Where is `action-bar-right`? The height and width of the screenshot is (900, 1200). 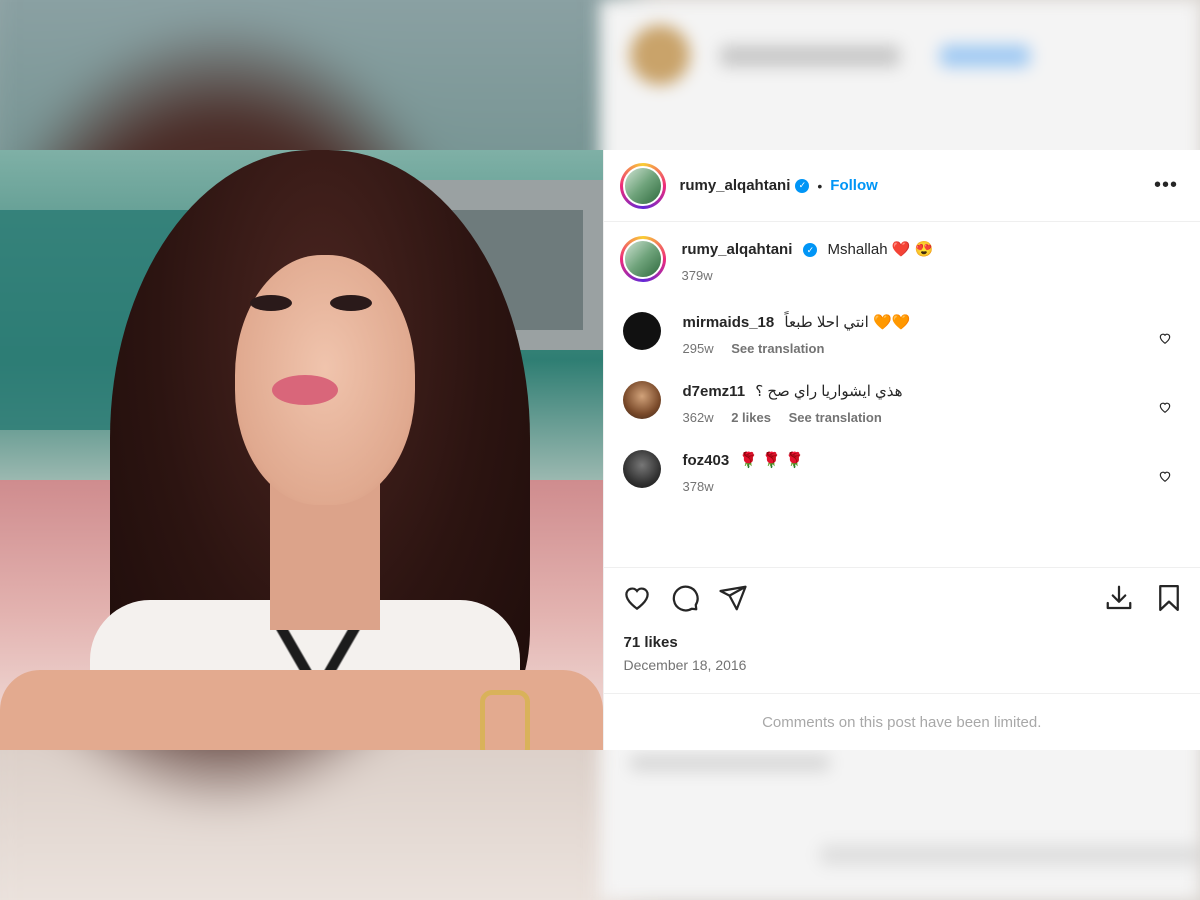
action-bar-right is located at coordinates (1144, 598).